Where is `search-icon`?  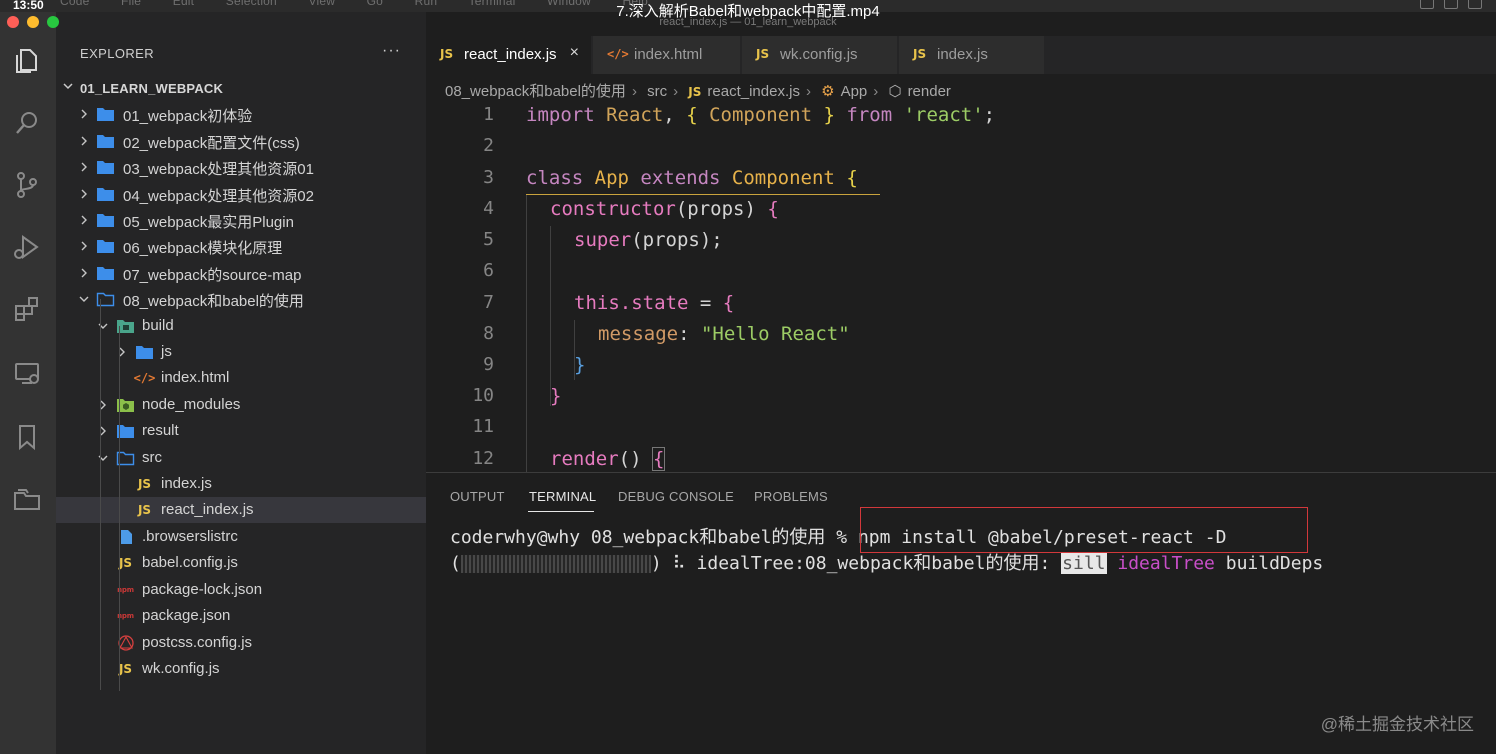 search-icon is located at coordinates (27, 123).